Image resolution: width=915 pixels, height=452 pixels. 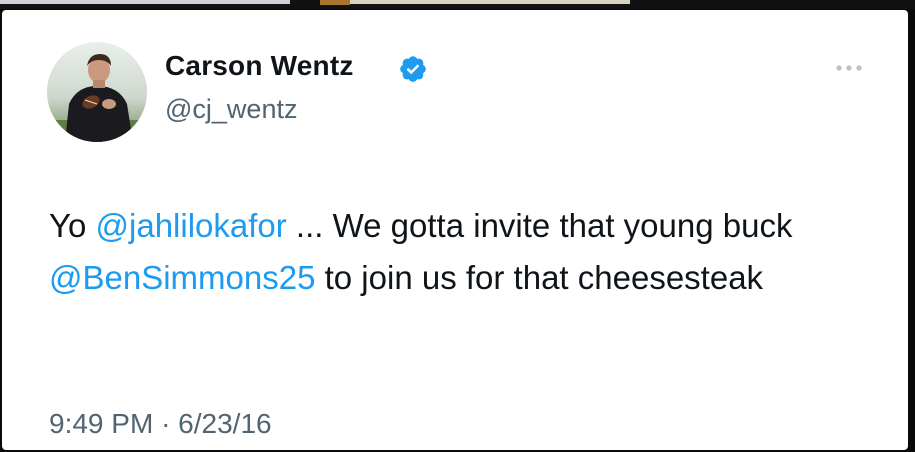 I want to click on more-options-icon, so click(x=849, y=68).